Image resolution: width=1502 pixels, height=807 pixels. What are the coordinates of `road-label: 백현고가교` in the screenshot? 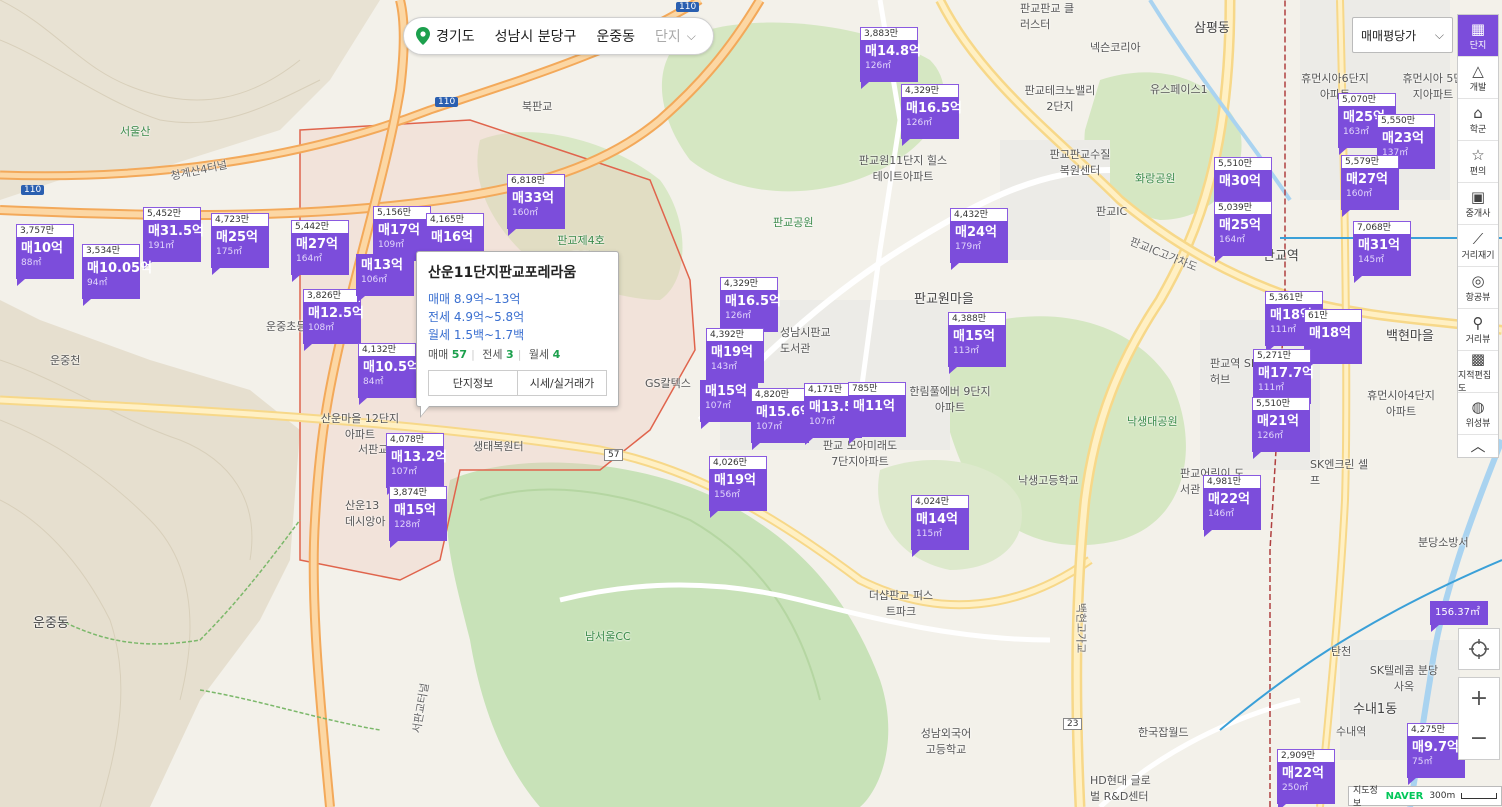 It's located at (1081, 628).